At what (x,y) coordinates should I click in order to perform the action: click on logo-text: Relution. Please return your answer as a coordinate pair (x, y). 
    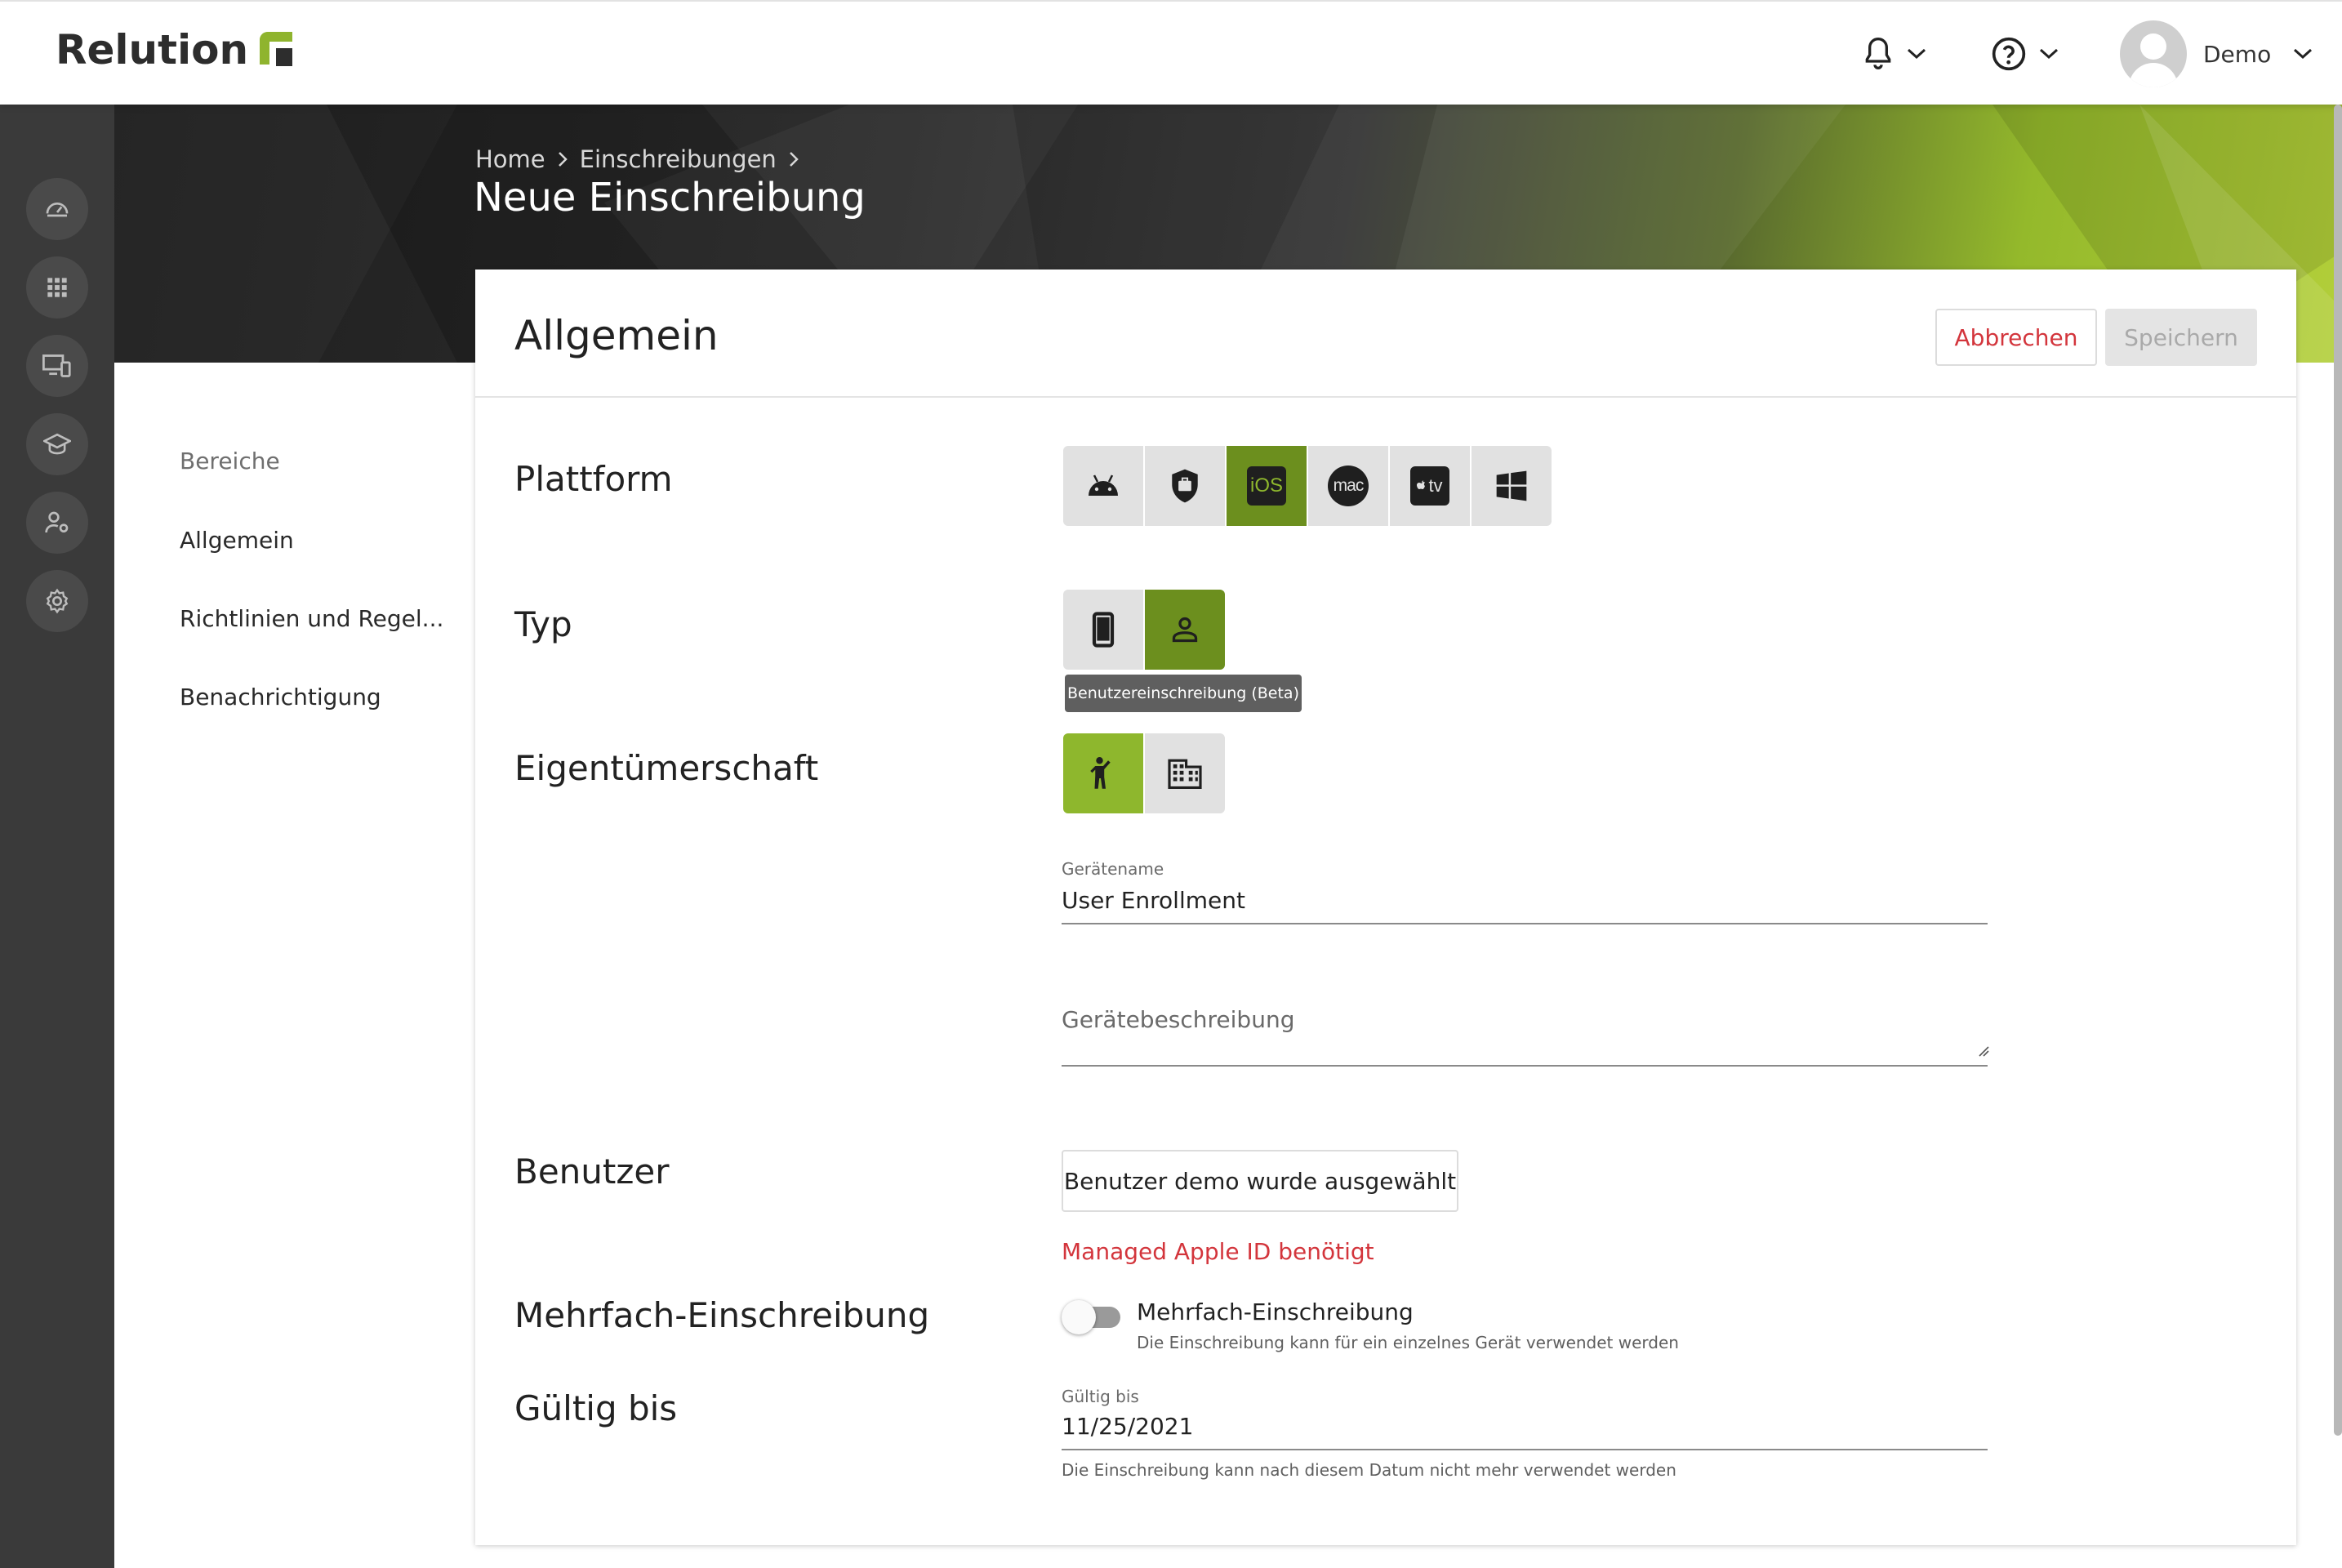
    Looking at the image, I should click on (152, 50).